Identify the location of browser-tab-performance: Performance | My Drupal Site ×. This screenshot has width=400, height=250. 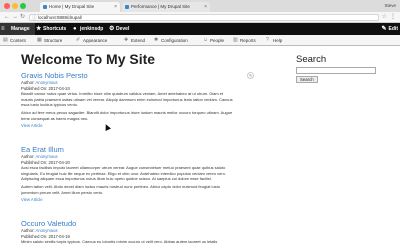
(166, 7).